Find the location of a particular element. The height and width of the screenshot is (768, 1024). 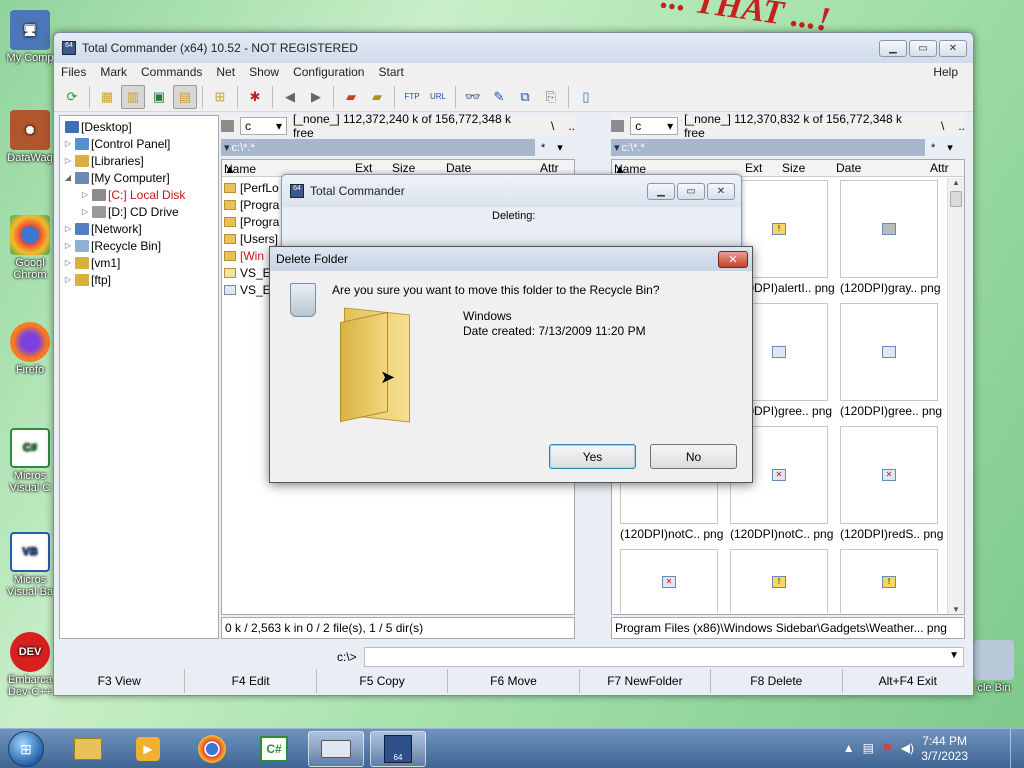

menu-start: Start is located at coordinates (390, 72).